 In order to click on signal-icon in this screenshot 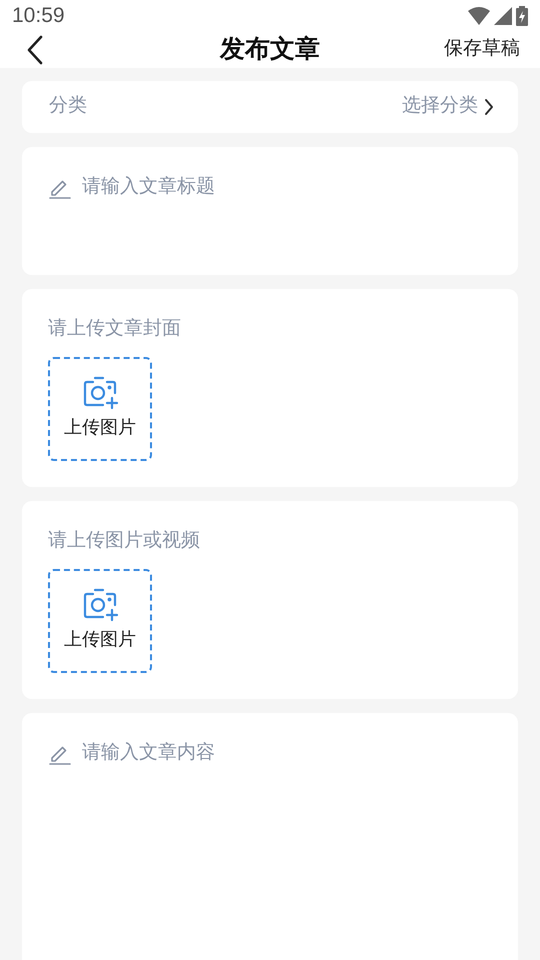, I will do `click(503, 15)`.